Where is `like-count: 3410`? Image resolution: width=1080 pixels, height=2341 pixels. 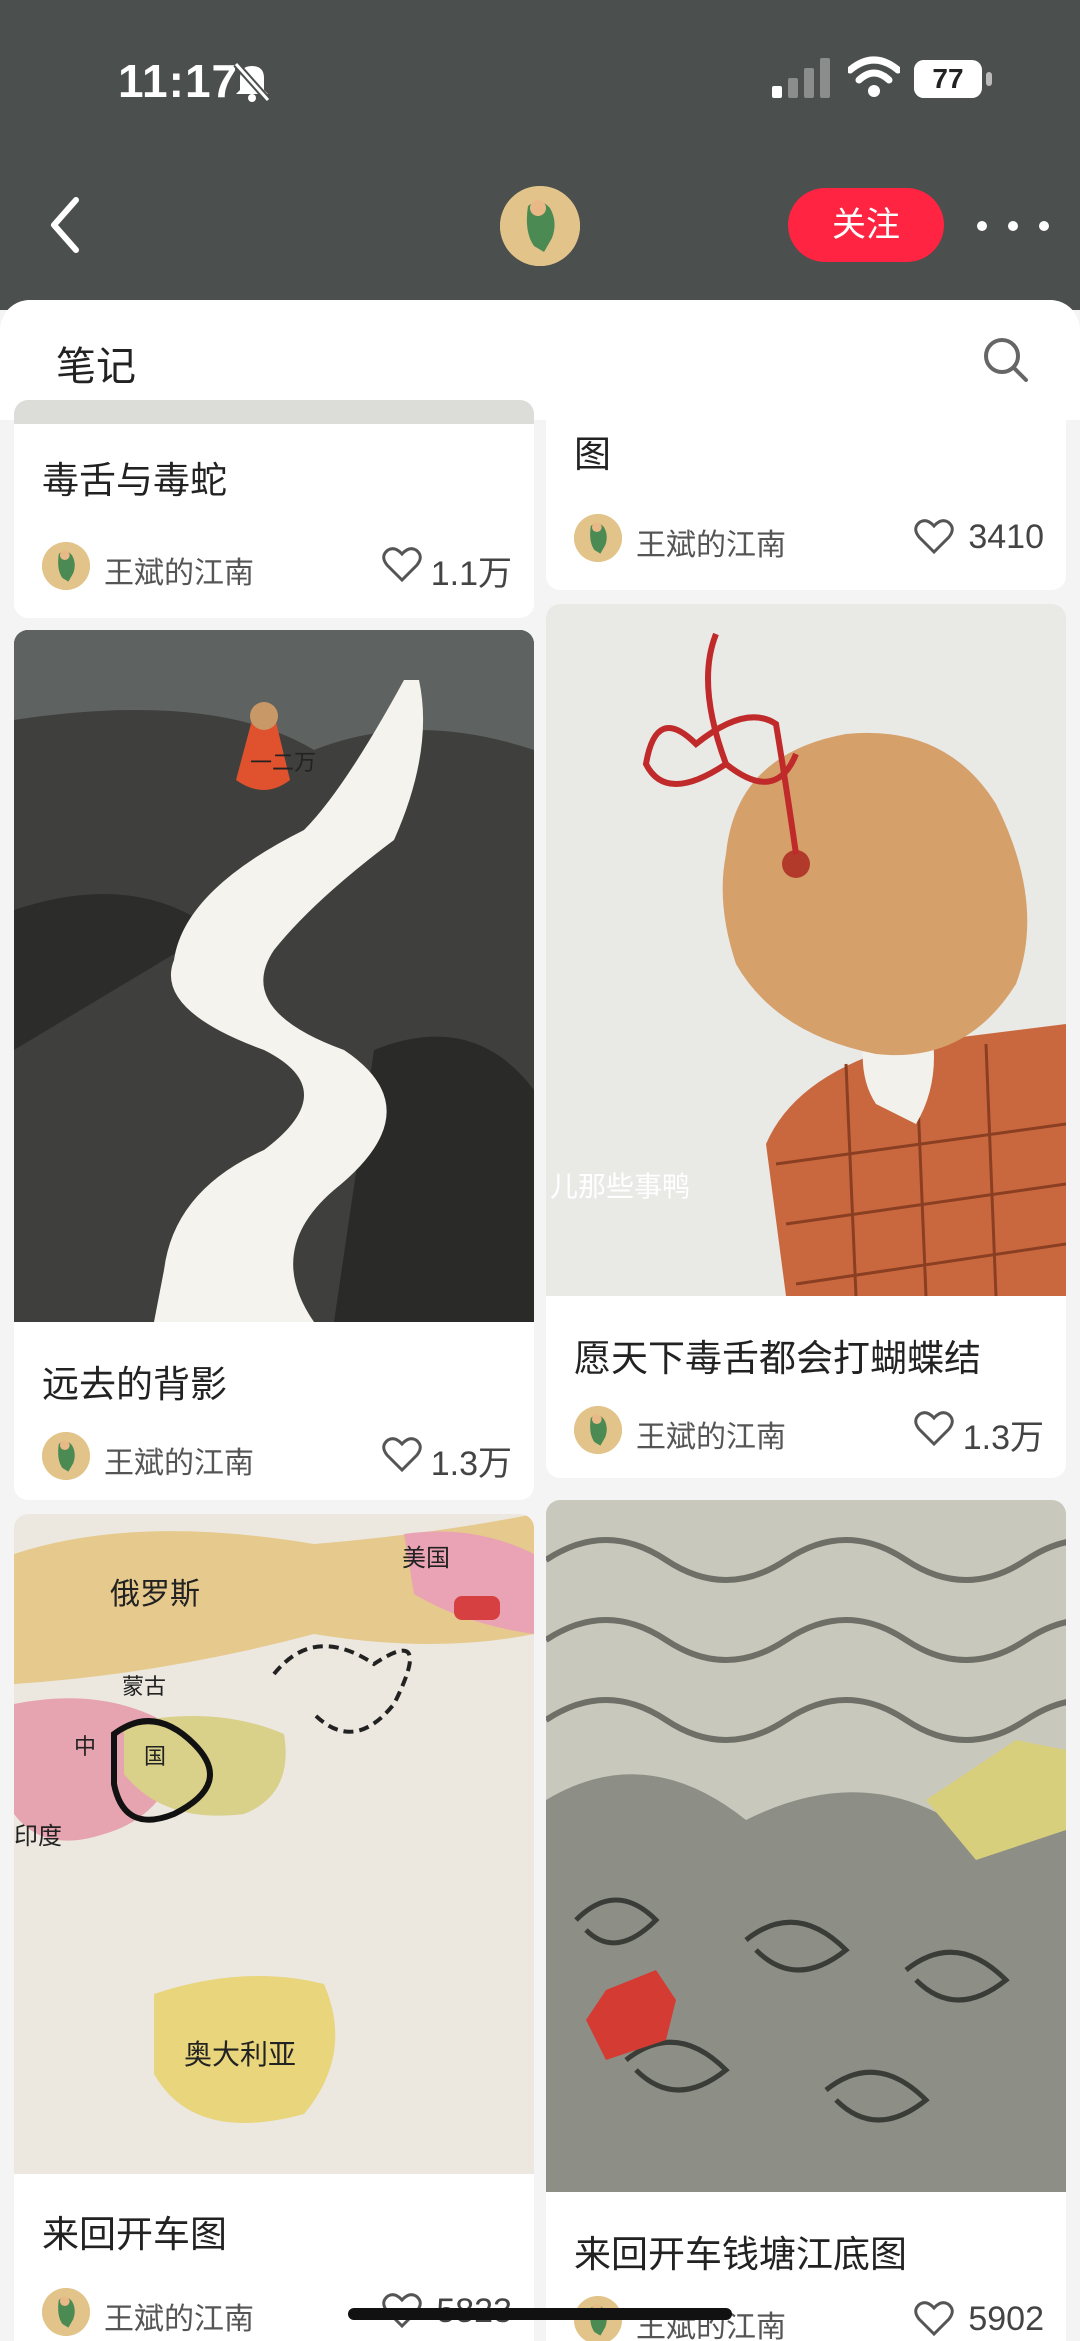 like-count: 3410 is located at coordinates (1006, 537).